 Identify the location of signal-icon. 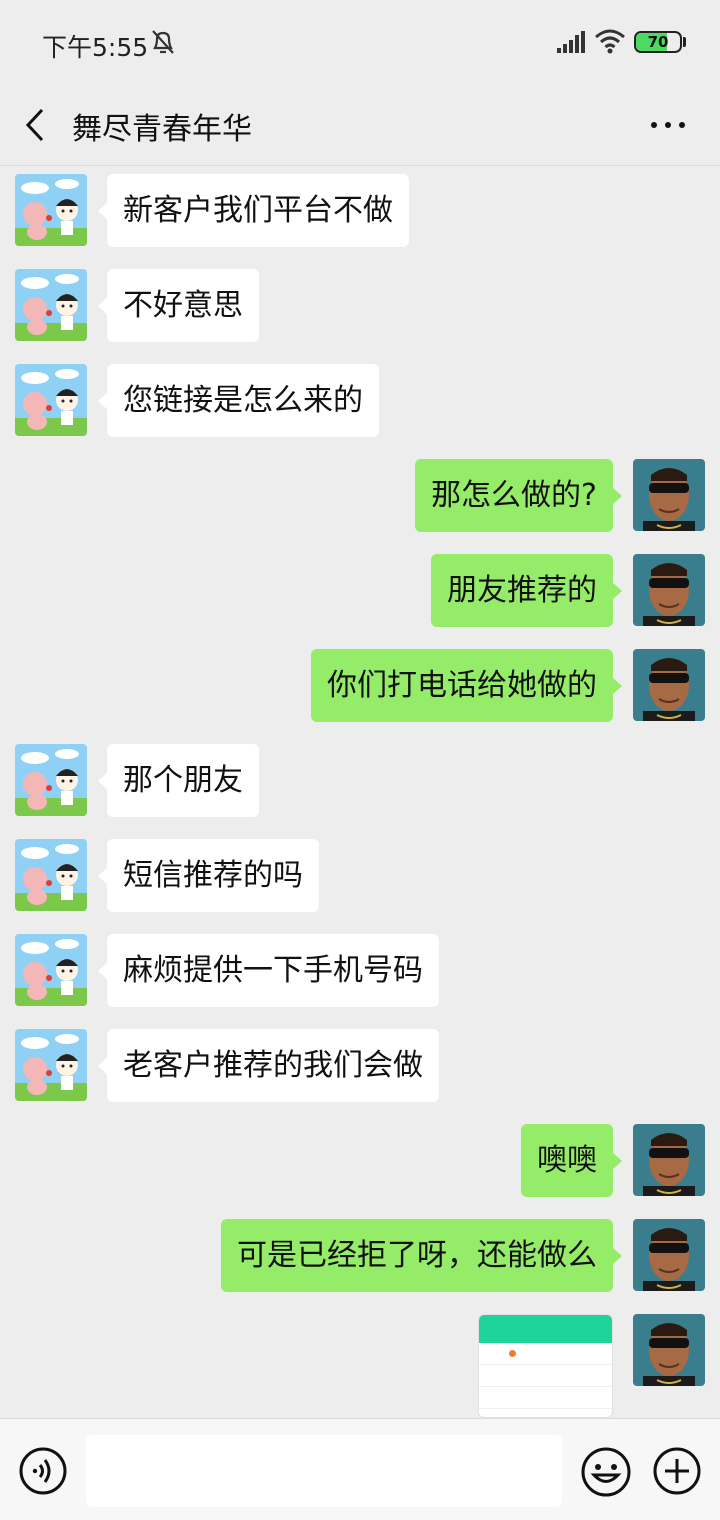
(571, 42).